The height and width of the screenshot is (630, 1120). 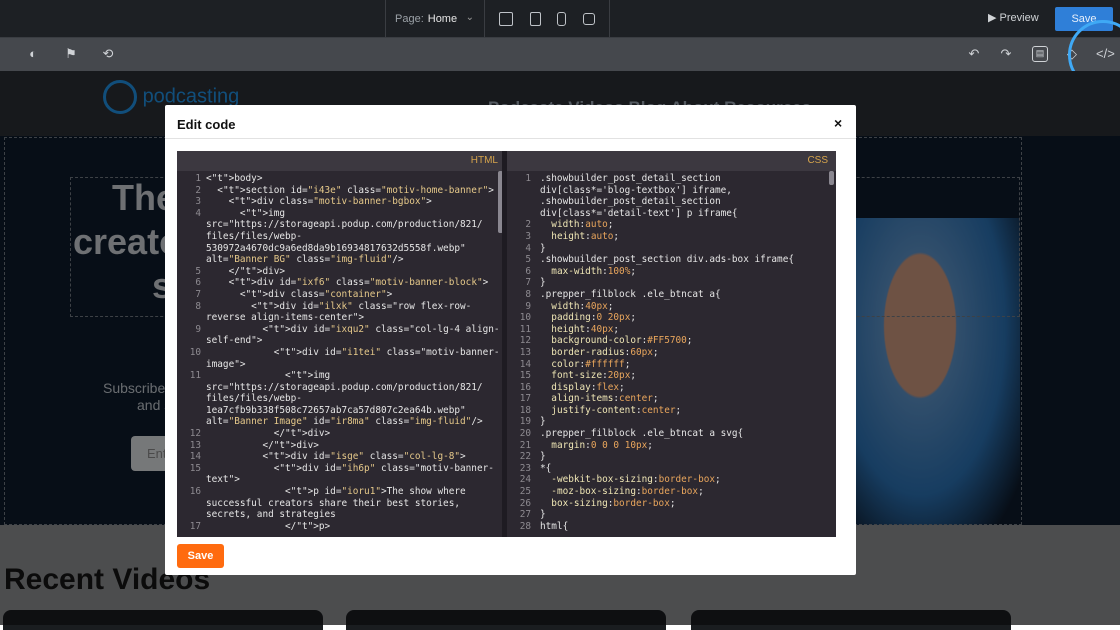 I want to click on history-icon: ⟲, so click(x=108, y=54).